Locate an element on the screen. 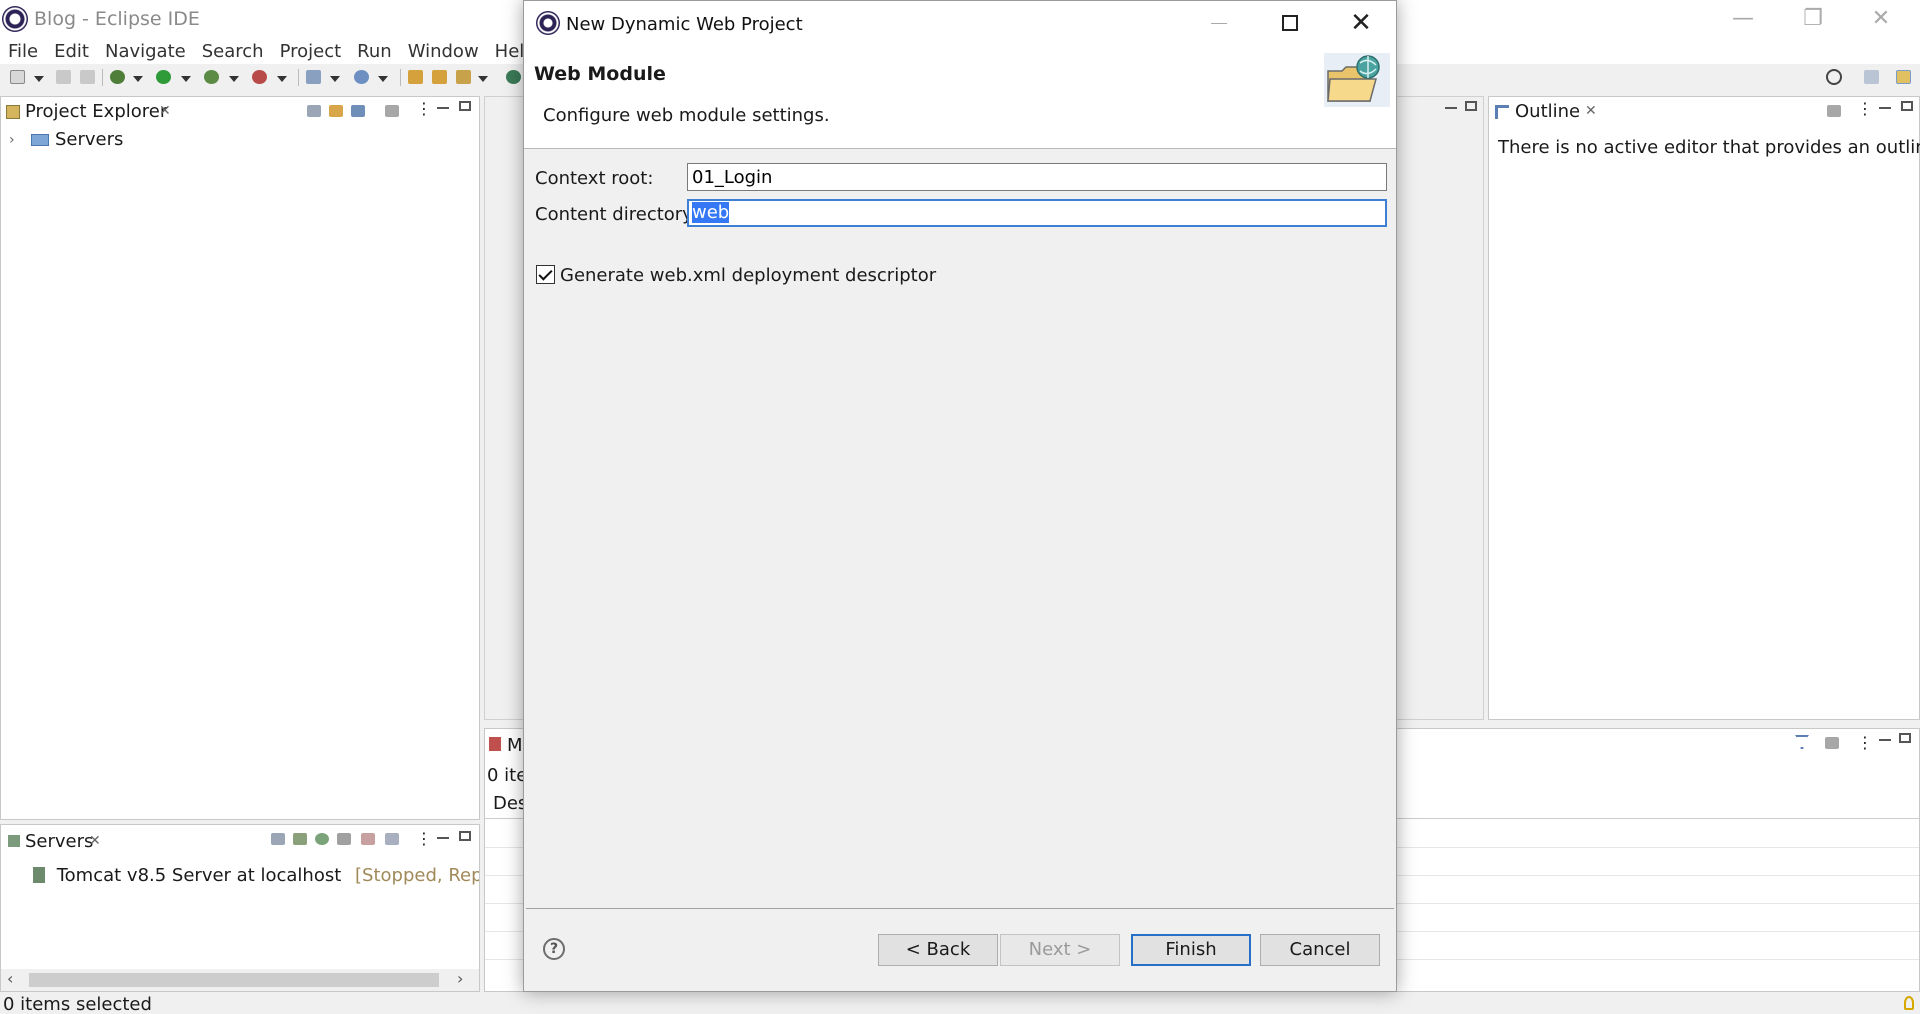  menu-project: Project is located at coordinates (311, 51).